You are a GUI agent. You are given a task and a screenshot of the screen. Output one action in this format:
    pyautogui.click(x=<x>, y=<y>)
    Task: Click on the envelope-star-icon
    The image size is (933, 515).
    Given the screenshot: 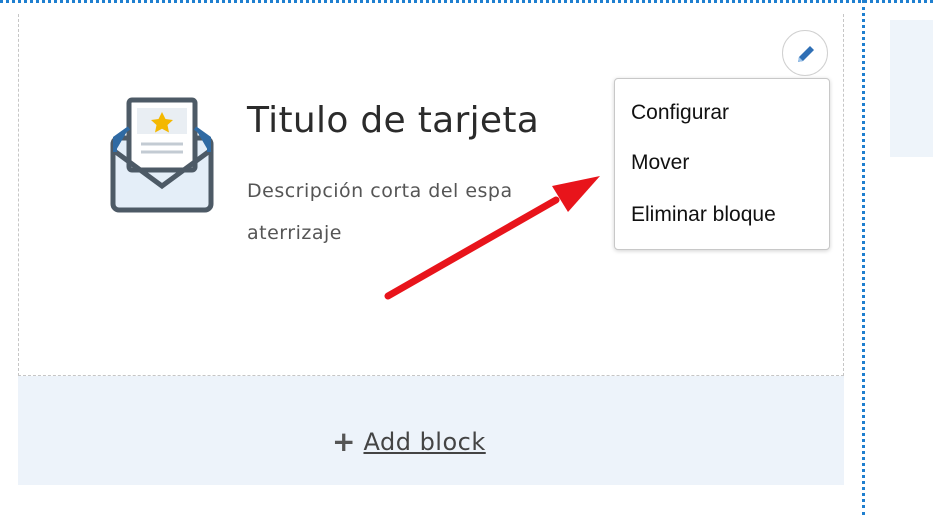 What is the action you would take?
    pyautogui.click(x=162, y=155)
    